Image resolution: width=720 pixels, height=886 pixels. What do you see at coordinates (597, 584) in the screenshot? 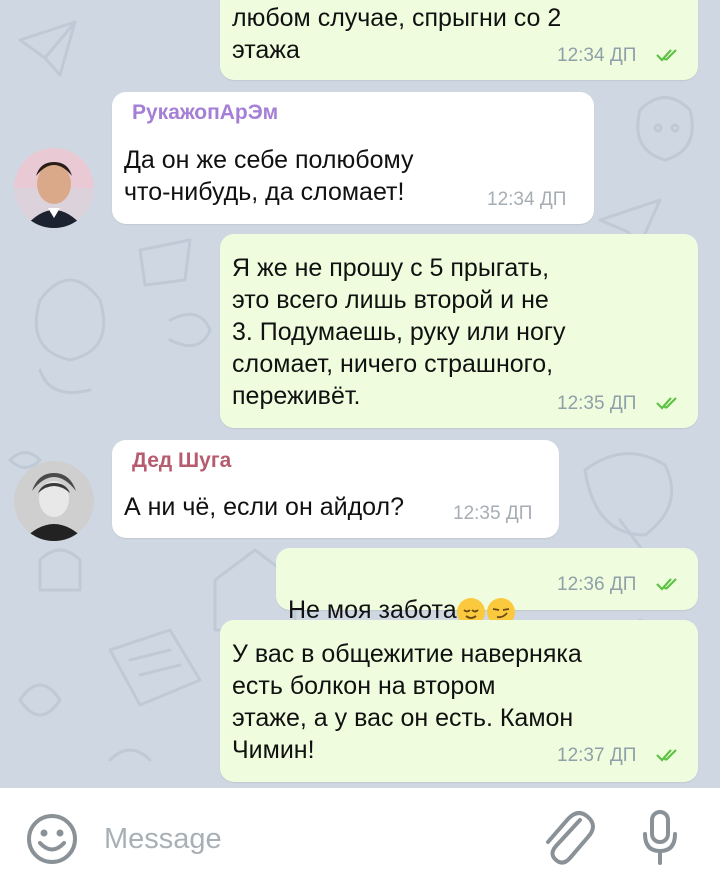
I see `message-time: 12:36 ДП` at bounding box center [597, 584].